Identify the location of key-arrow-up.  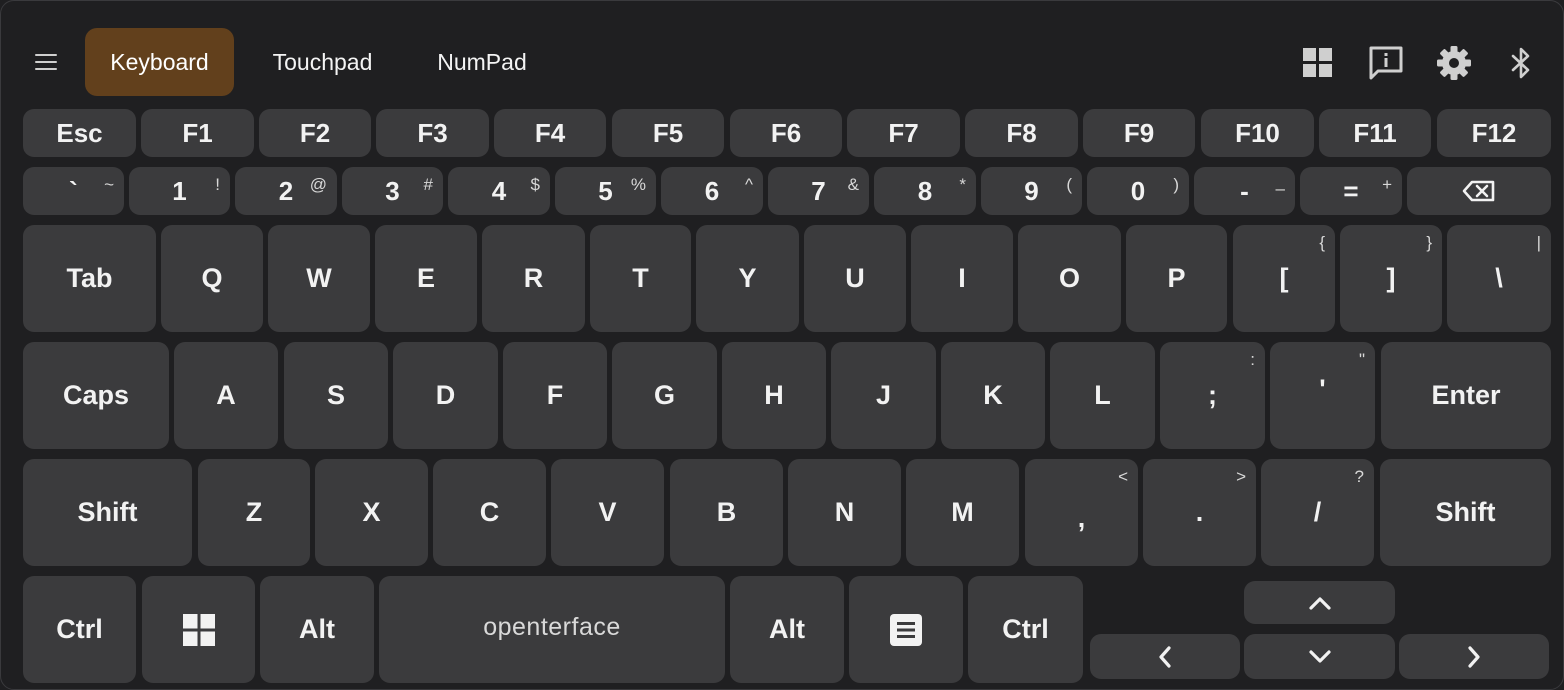
(1319, 602).